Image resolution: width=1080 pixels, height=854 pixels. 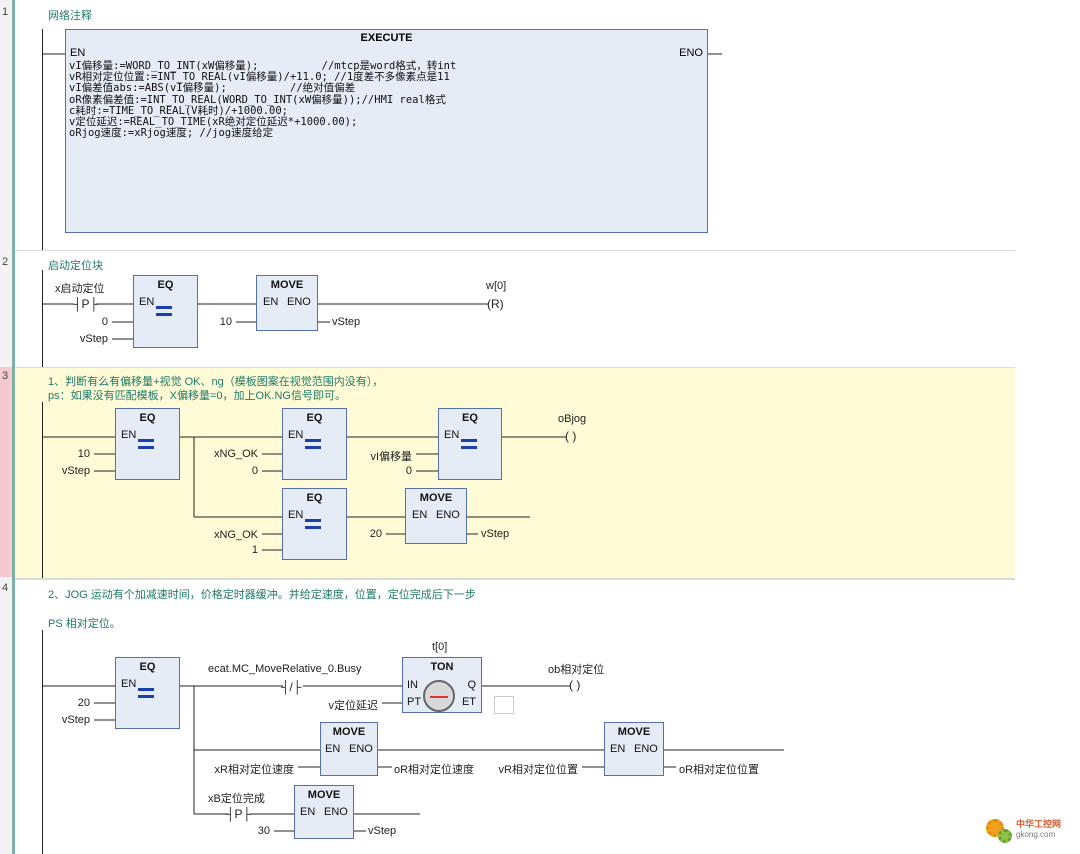 What do you see at coordinates (1005, 836) in the screenshot?
I see `gear-logo-icon` at bounding box center [1005, 836].